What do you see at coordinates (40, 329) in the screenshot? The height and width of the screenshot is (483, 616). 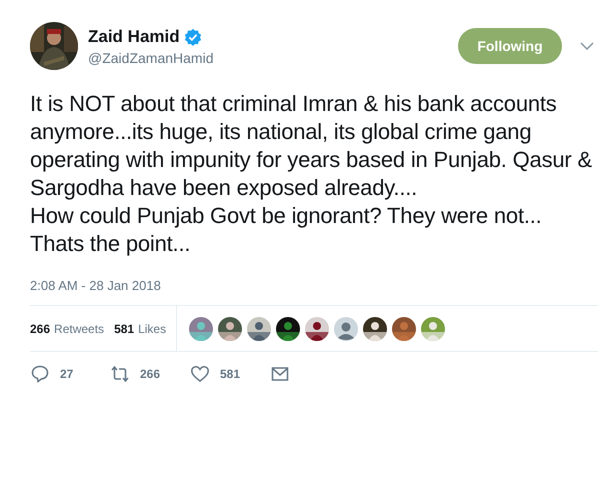 I see `stat-count: 266` at bounding box center [40, 329].